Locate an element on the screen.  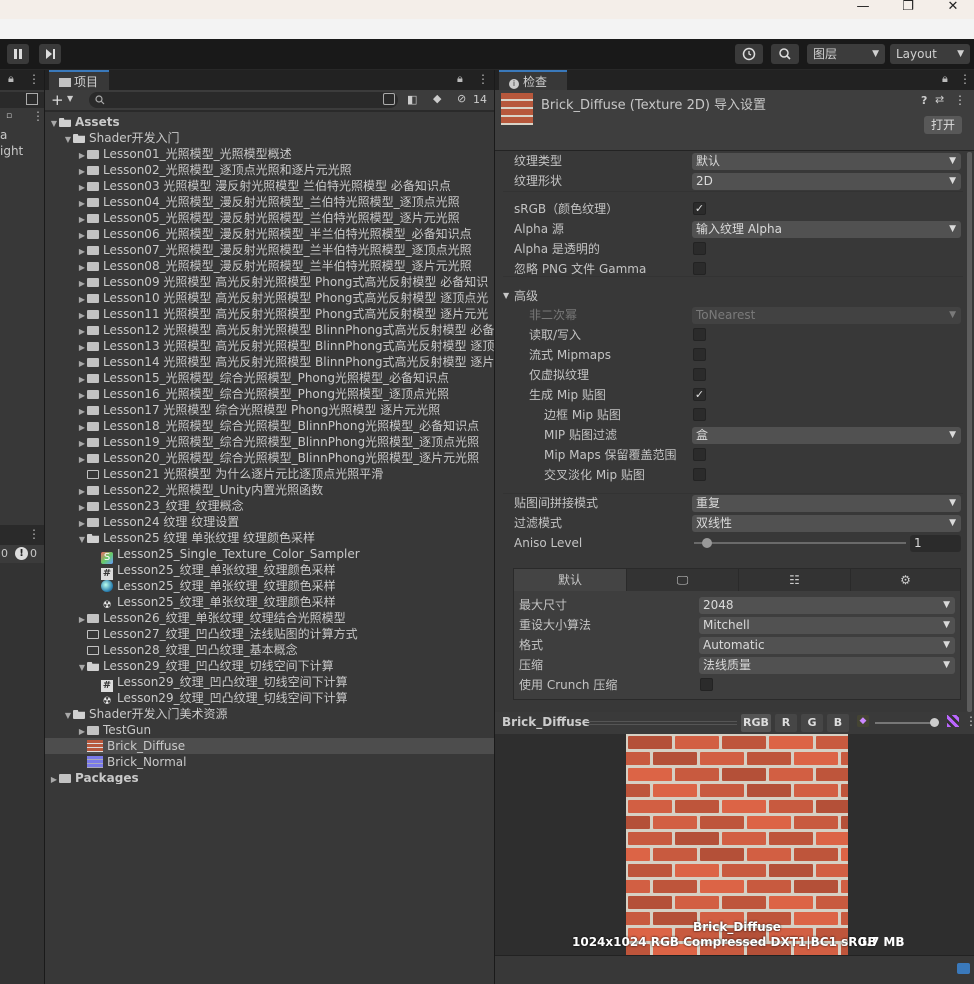
tree-folder: ▶ Lesson02_光照模型_逐顶点光照和逐片元光照 is located at coordinates (269, 170).